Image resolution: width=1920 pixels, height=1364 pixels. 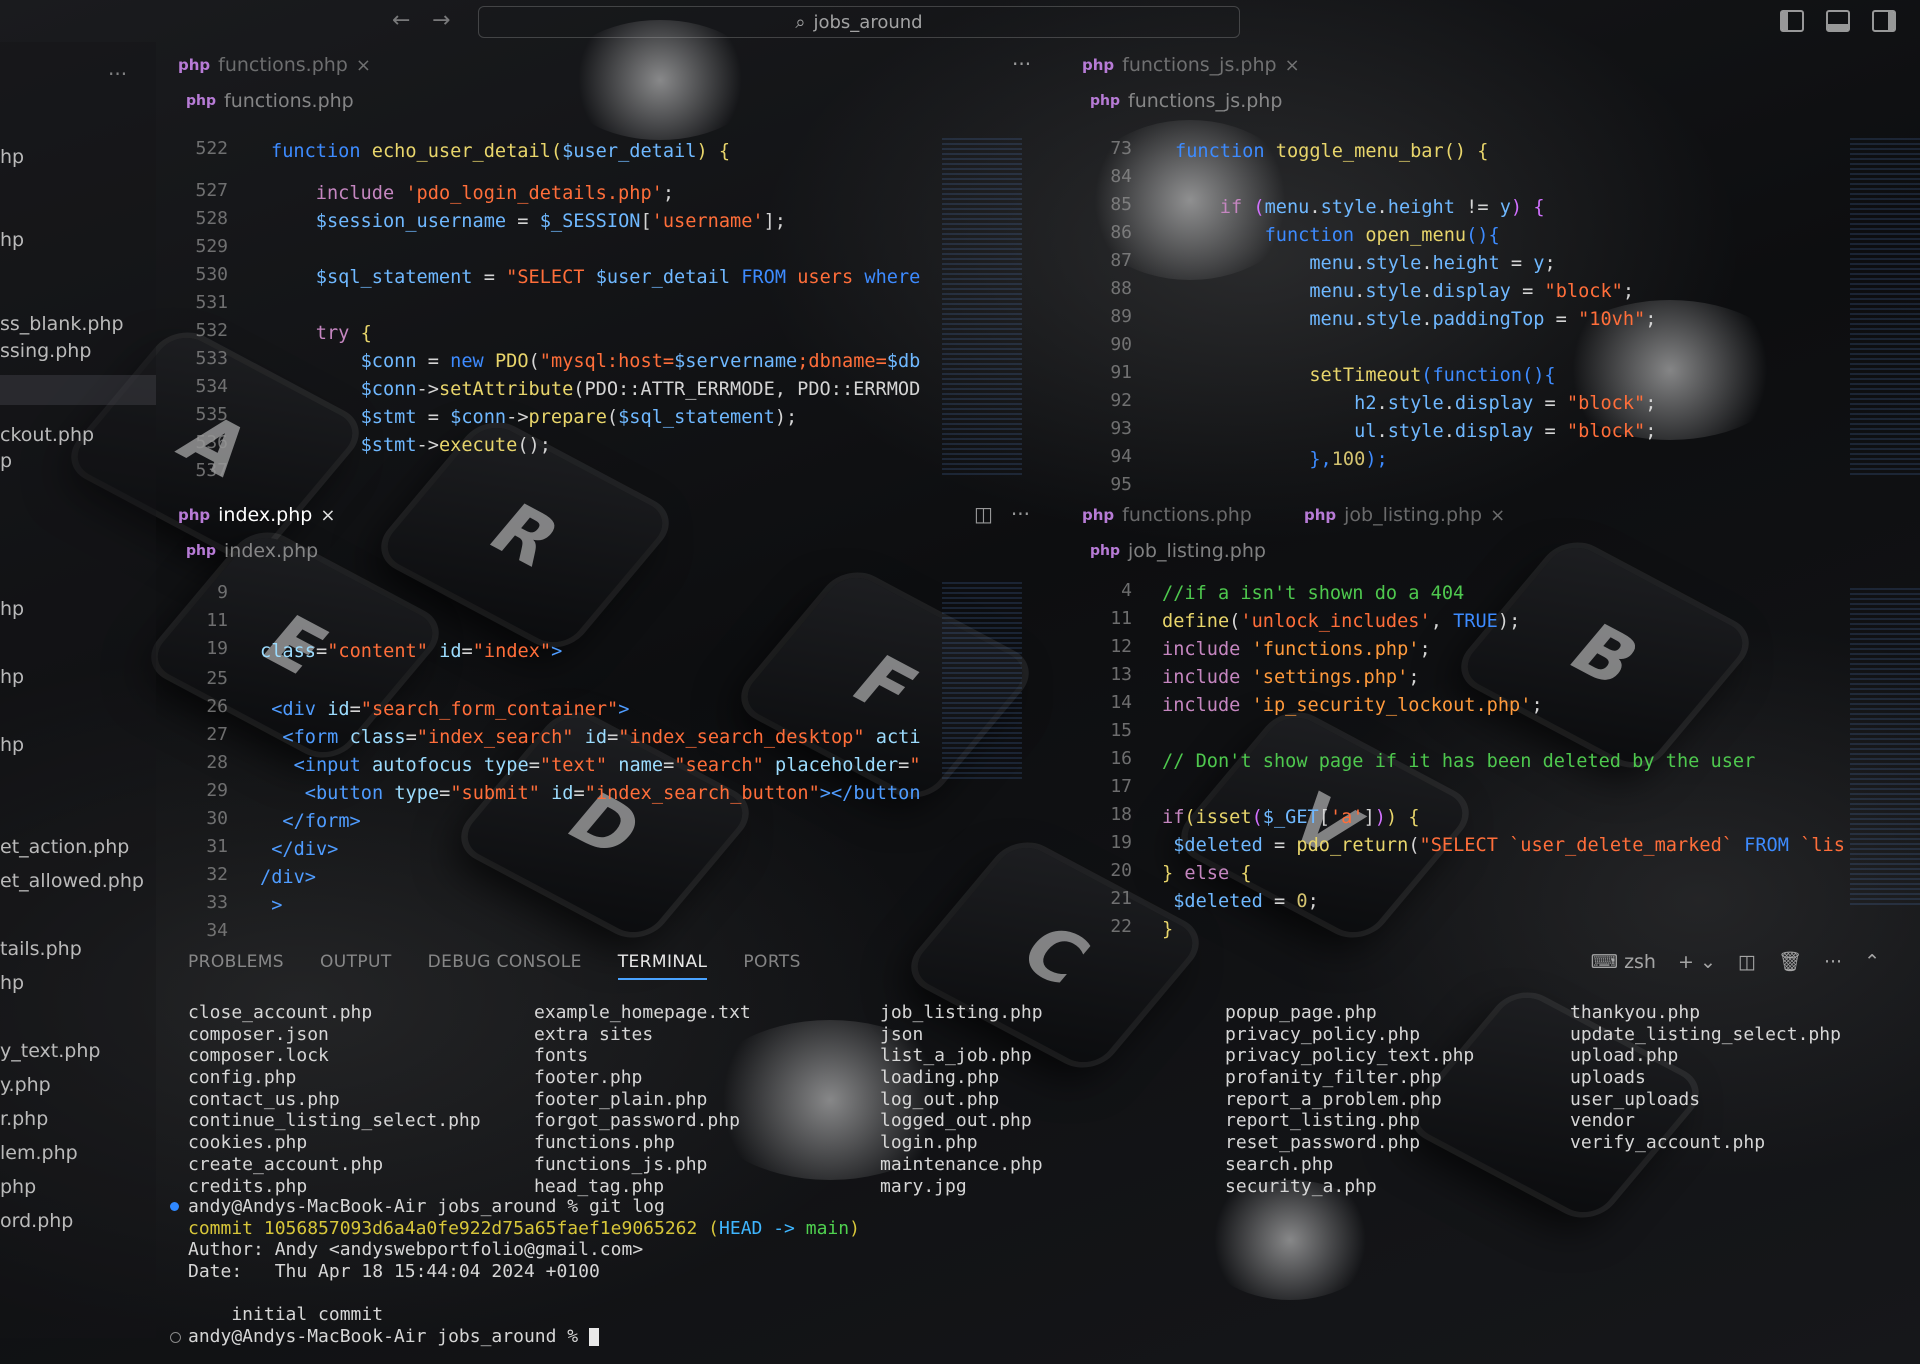 What do you see at coordinates (1341, 621) in the screenshot?
I see `code-line: define('unlock_includes', TRUE);` at bounding box center [1341, 621].